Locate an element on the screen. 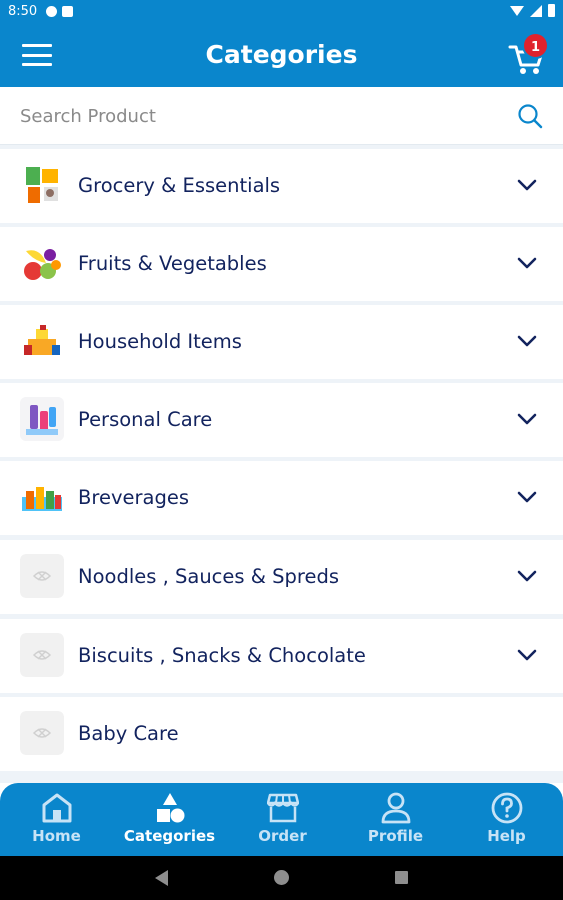 This screenshot has width=563, height=900. household-image is located at coordinates (42, 341).